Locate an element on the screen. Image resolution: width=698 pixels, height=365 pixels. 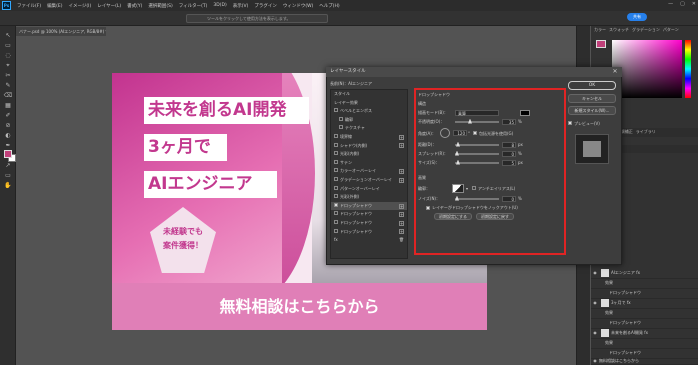
checkbox-checked is located at coordinates (336, 204).